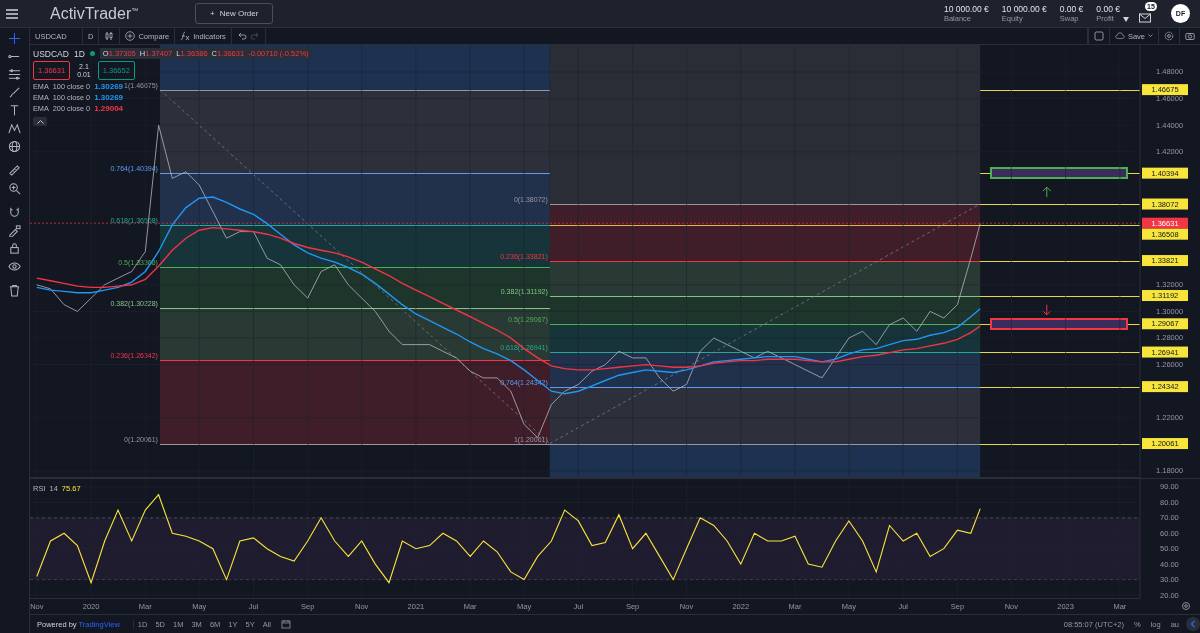  Describe the element at coordinates (241, 36) in the screenshot. I see `undo-icon` at that location.